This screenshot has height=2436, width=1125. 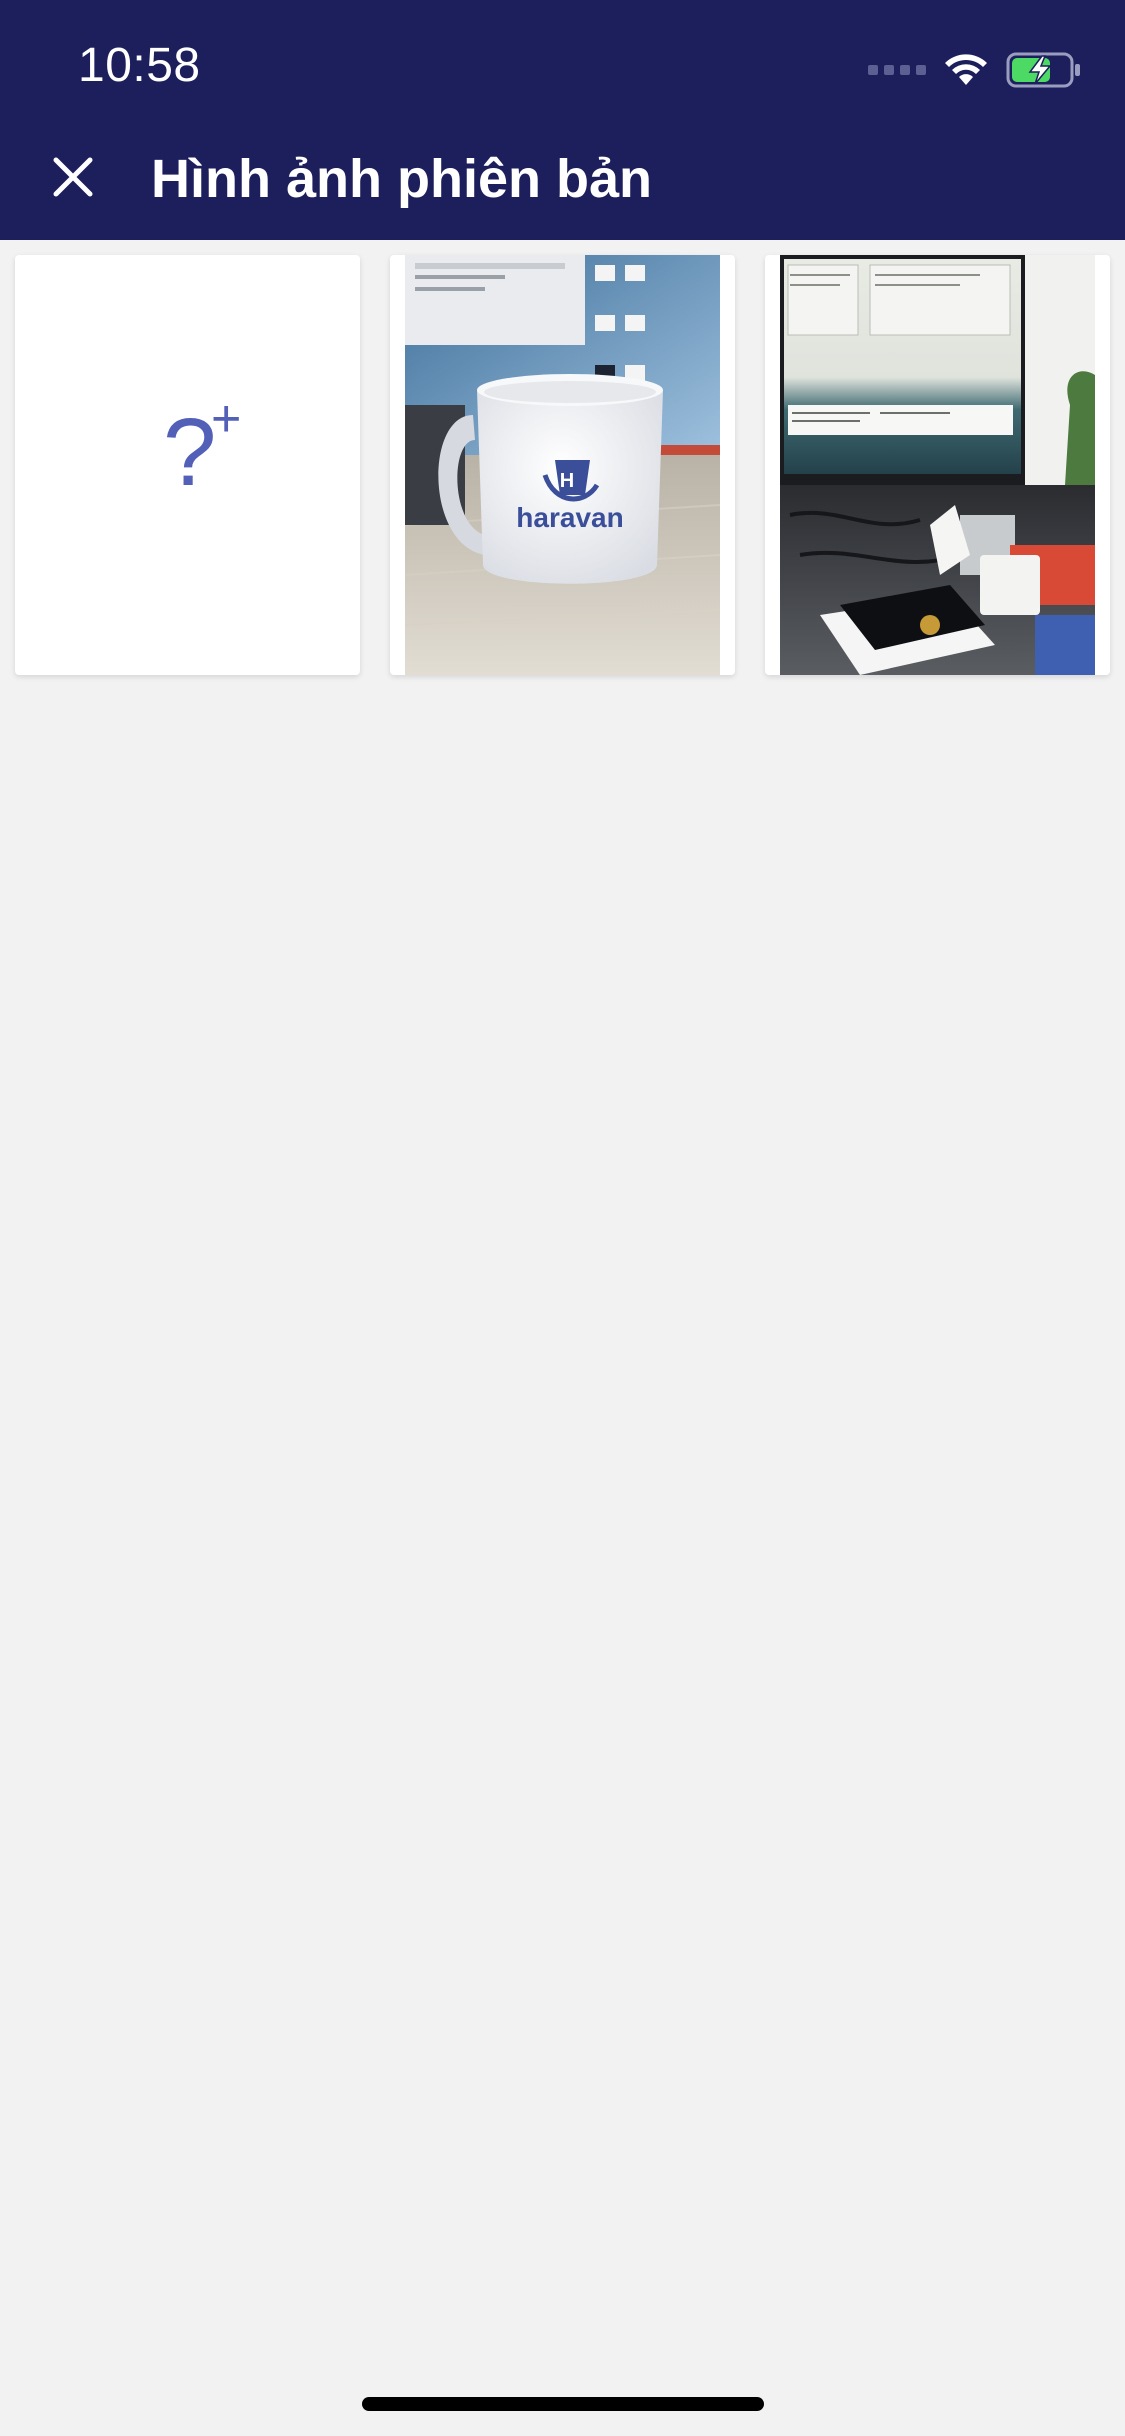 I want to click on close-button, so click(x=73, y=177).